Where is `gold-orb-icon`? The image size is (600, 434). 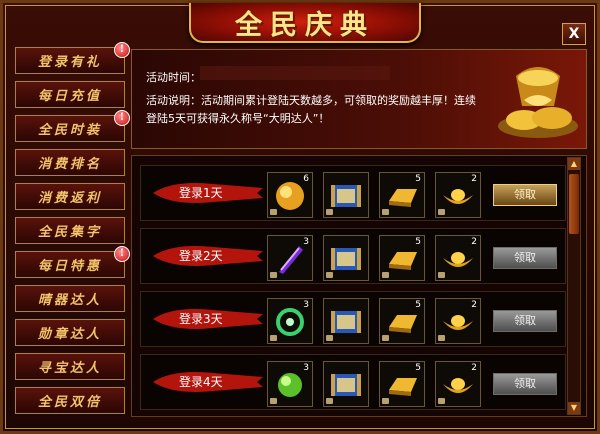 gold-orb-icon is located at coordinates (290, 196).